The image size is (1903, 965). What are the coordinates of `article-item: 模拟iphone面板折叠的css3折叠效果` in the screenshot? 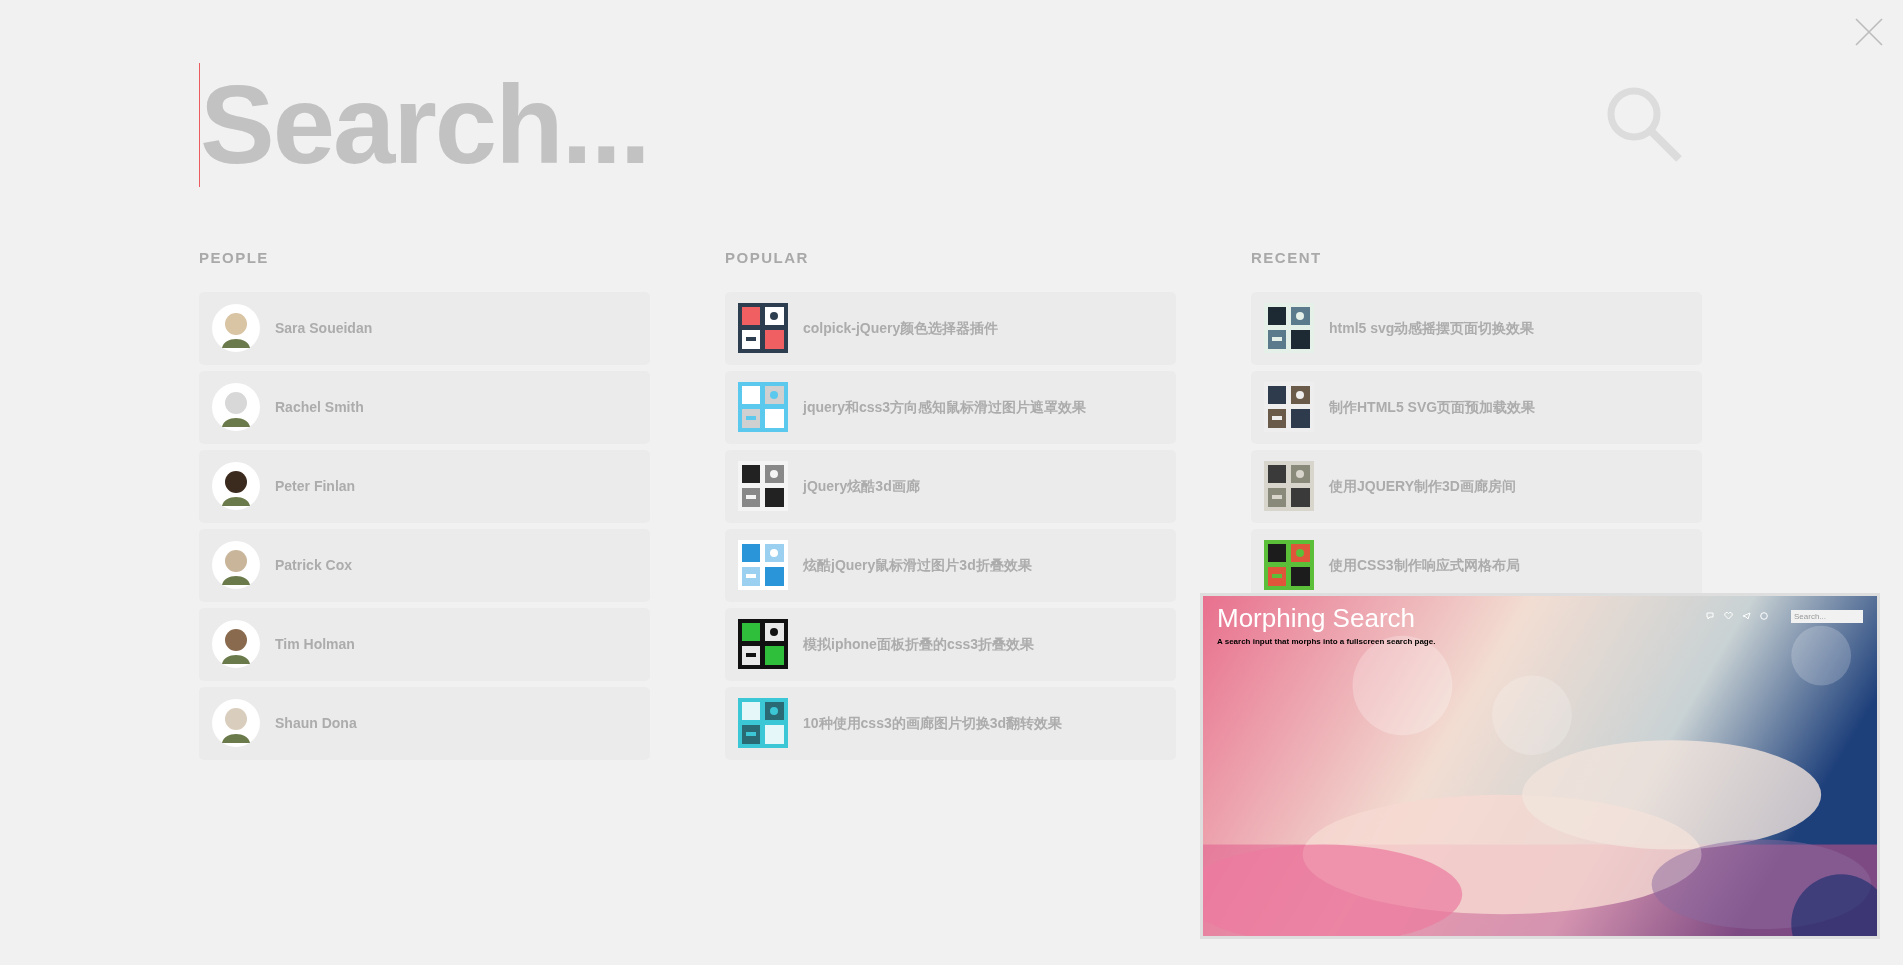 It's located at (950, 644).